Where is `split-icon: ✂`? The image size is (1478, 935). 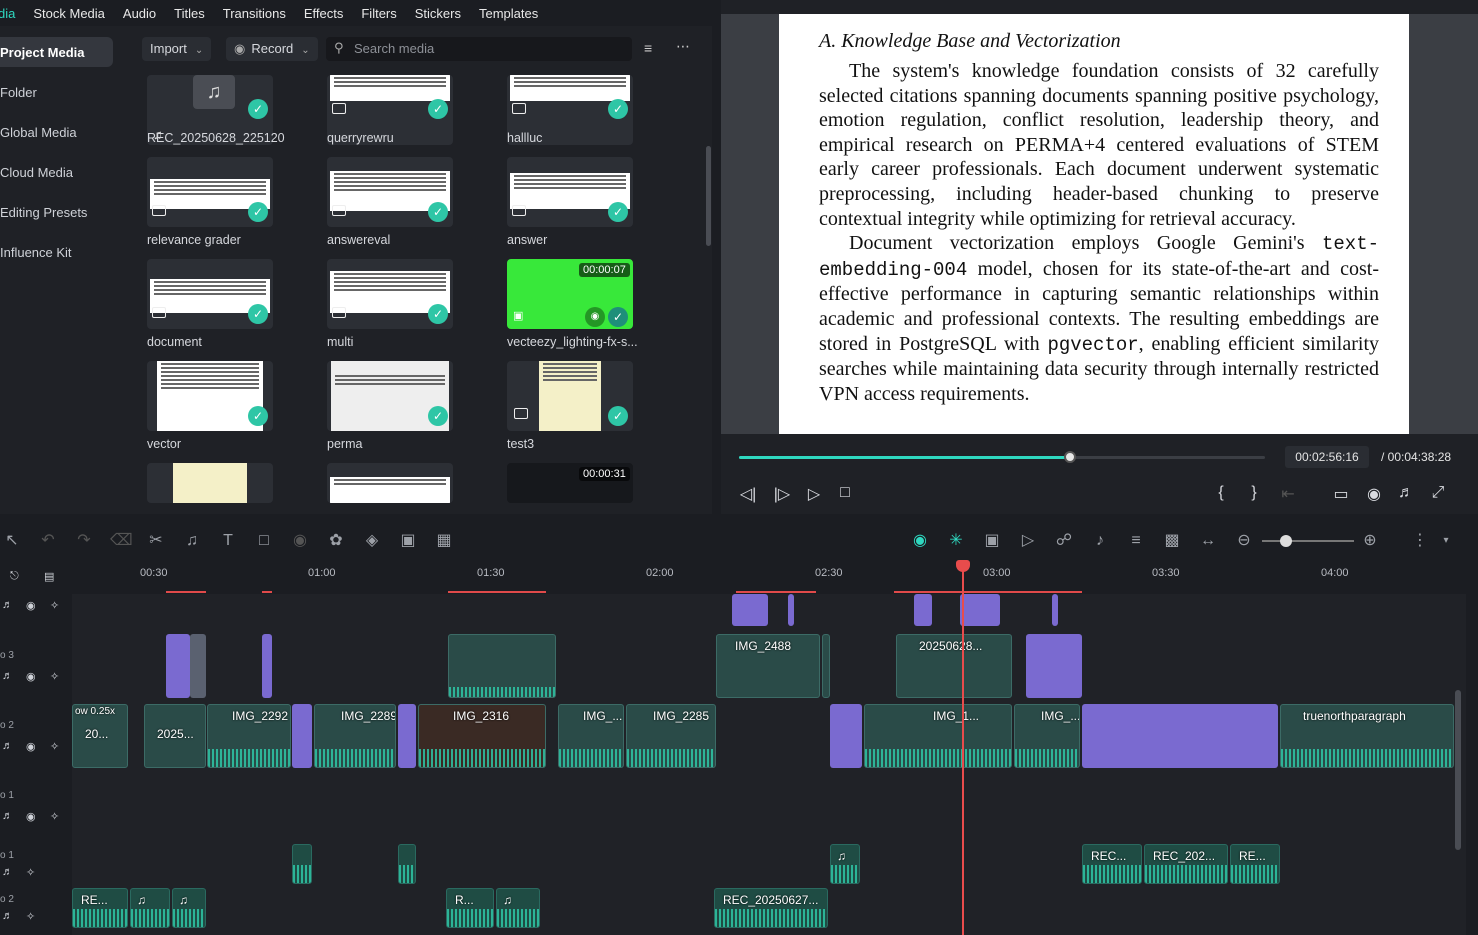
split-icon: ✂ is located at coordinates (156, 541).